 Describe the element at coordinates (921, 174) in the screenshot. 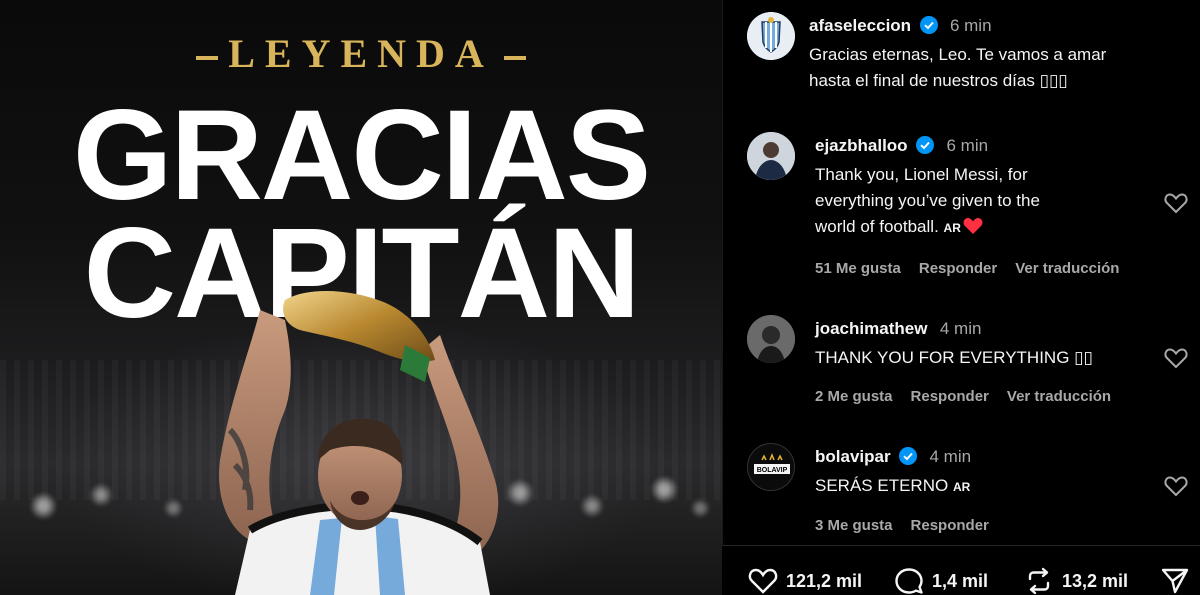

I see `comment-text-line: Thank you, Lionel Messi, for` at that location.